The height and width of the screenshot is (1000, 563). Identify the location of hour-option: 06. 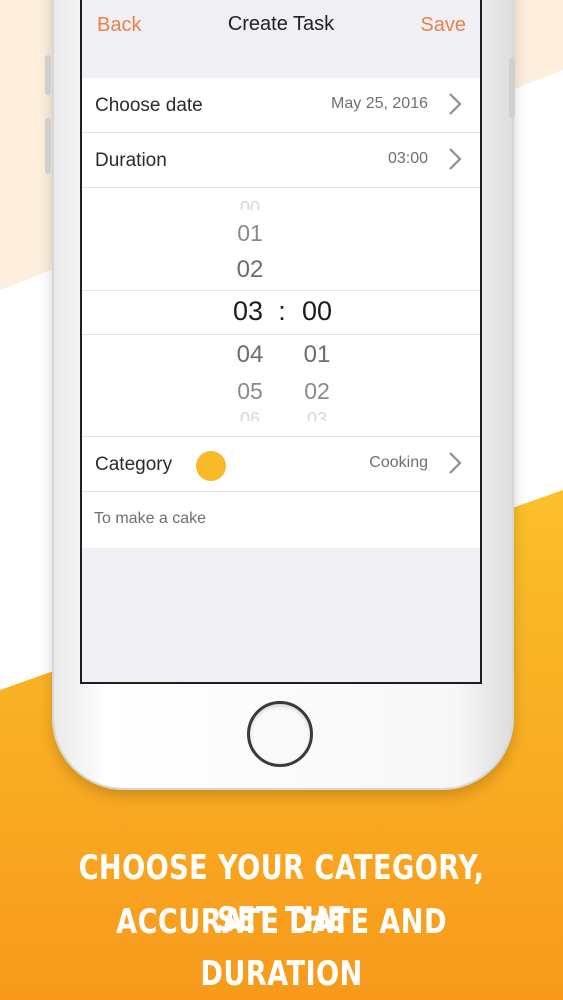
(250, 415).